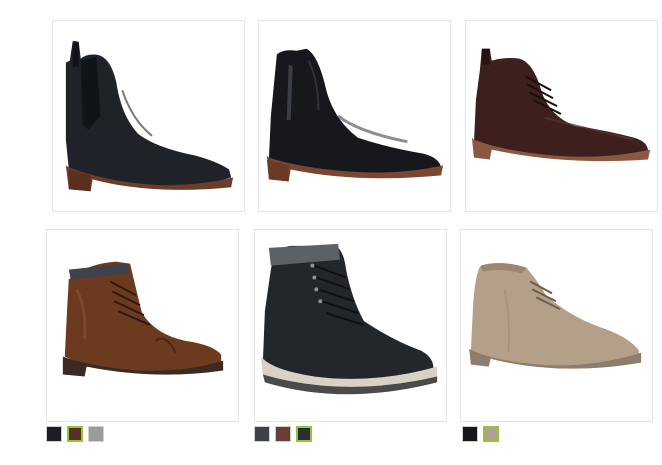  I want to click on product-card-brown-cap-toe-boot, so click(142, 325).